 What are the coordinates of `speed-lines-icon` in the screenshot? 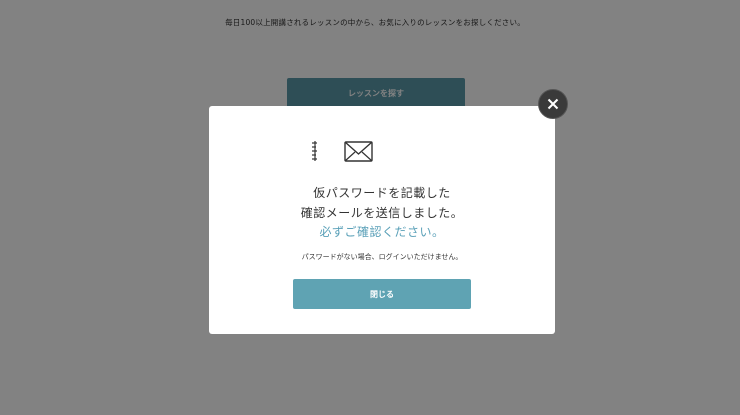 It's located at (314, 151).